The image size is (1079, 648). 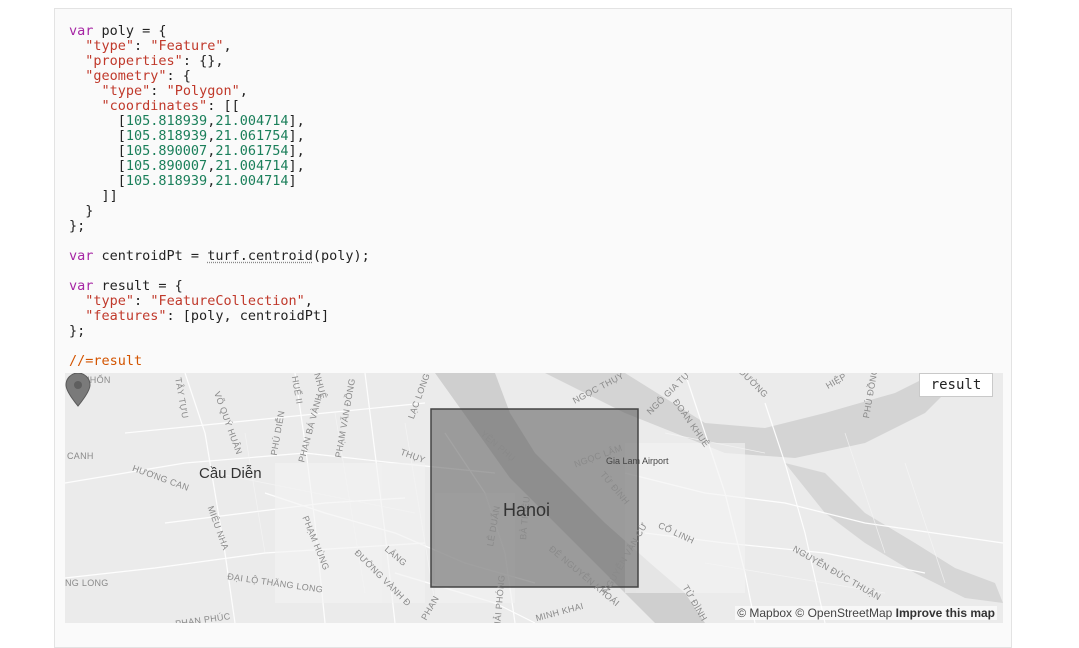 I want to click on code-token: }, so click(x=81, y=211).